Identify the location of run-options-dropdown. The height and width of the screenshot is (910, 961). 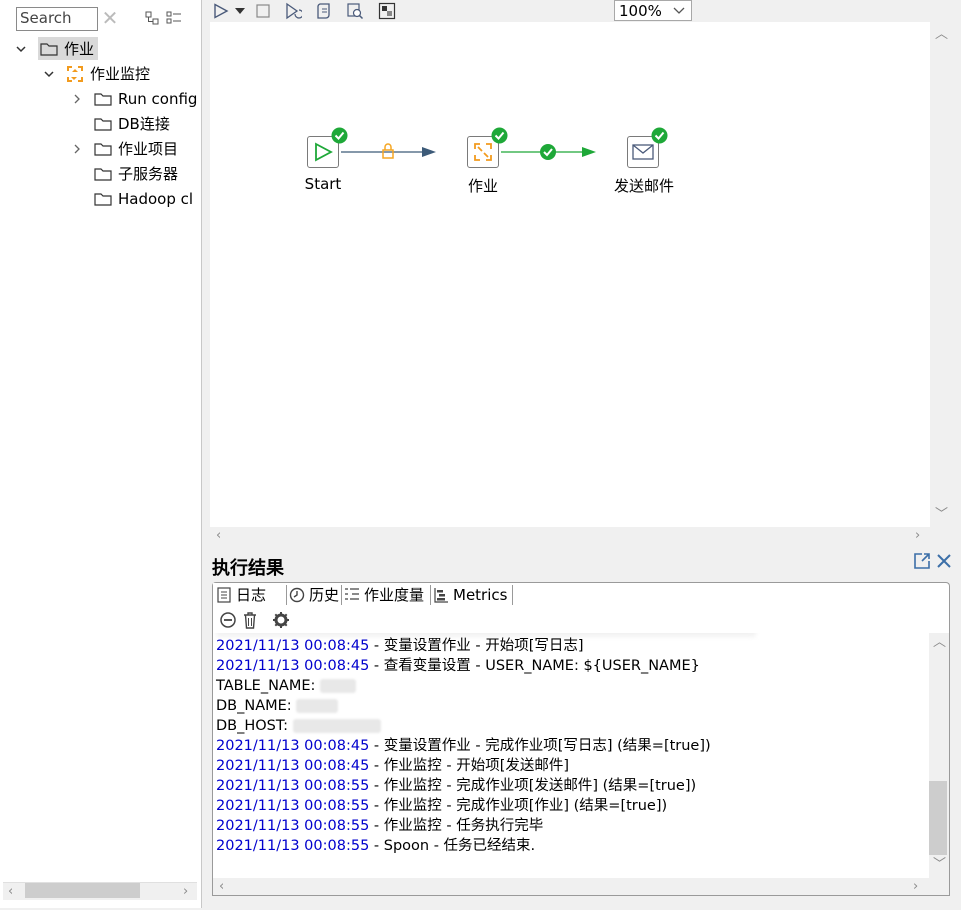
(240, 11).